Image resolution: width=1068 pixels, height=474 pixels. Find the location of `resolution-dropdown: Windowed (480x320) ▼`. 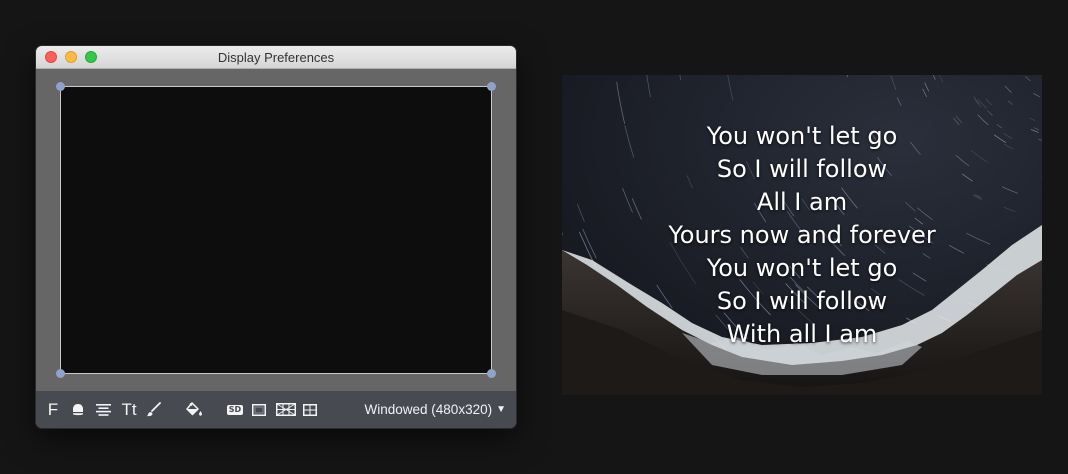

resolution-dropdown: Windowed (480x320) ▼ is located at coordinates (435, 409).